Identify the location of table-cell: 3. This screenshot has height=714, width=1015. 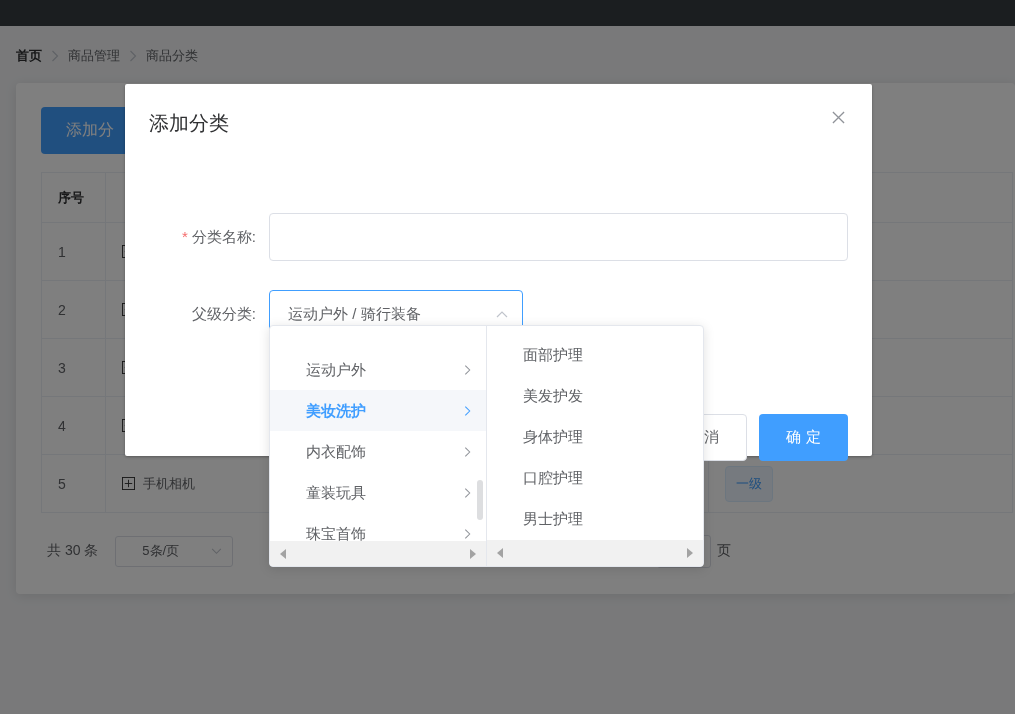
(62, 367).